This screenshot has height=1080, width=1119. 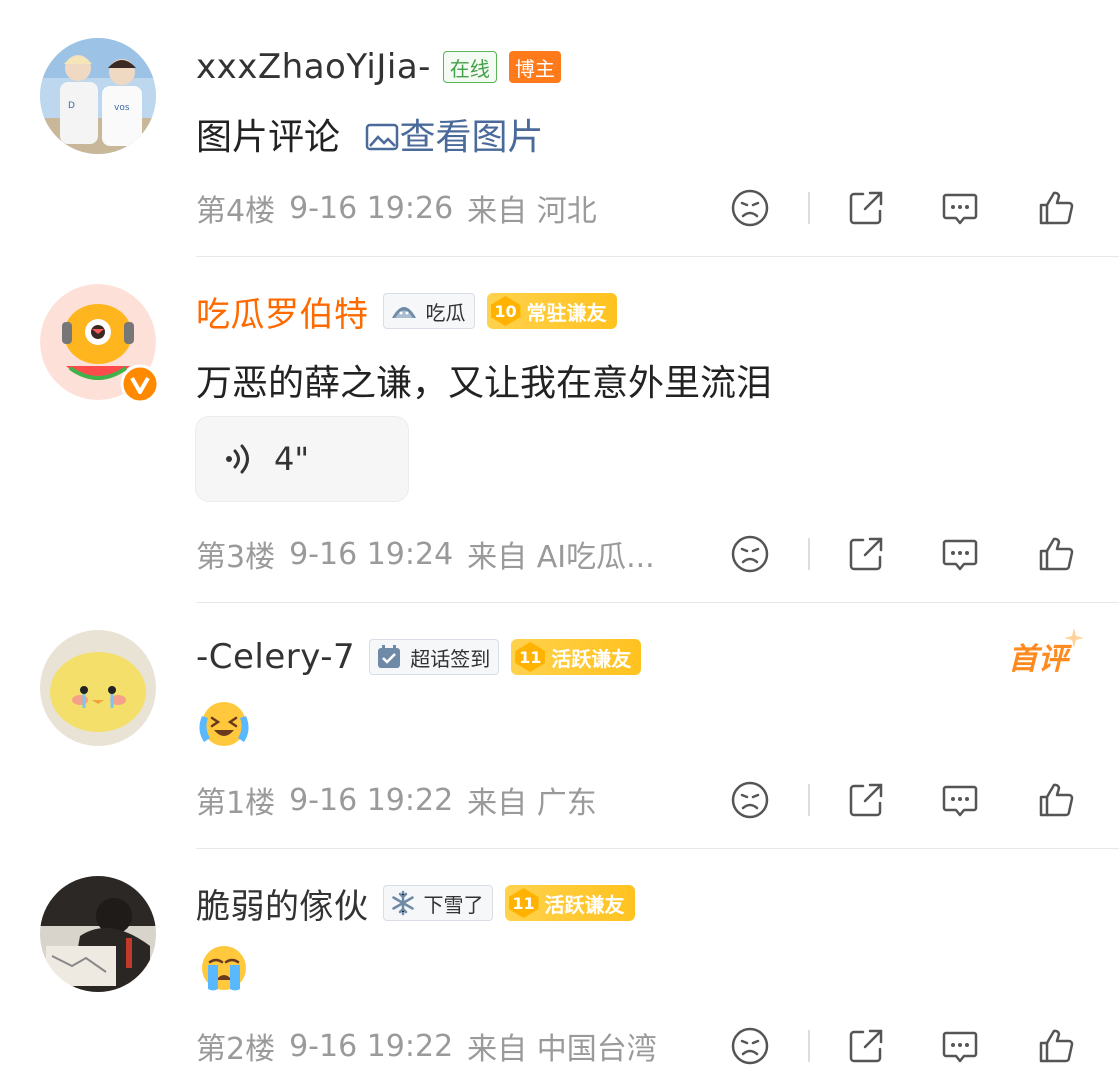 I want to click on username: 脆弱的傢伙, so click(x=282, y=903).